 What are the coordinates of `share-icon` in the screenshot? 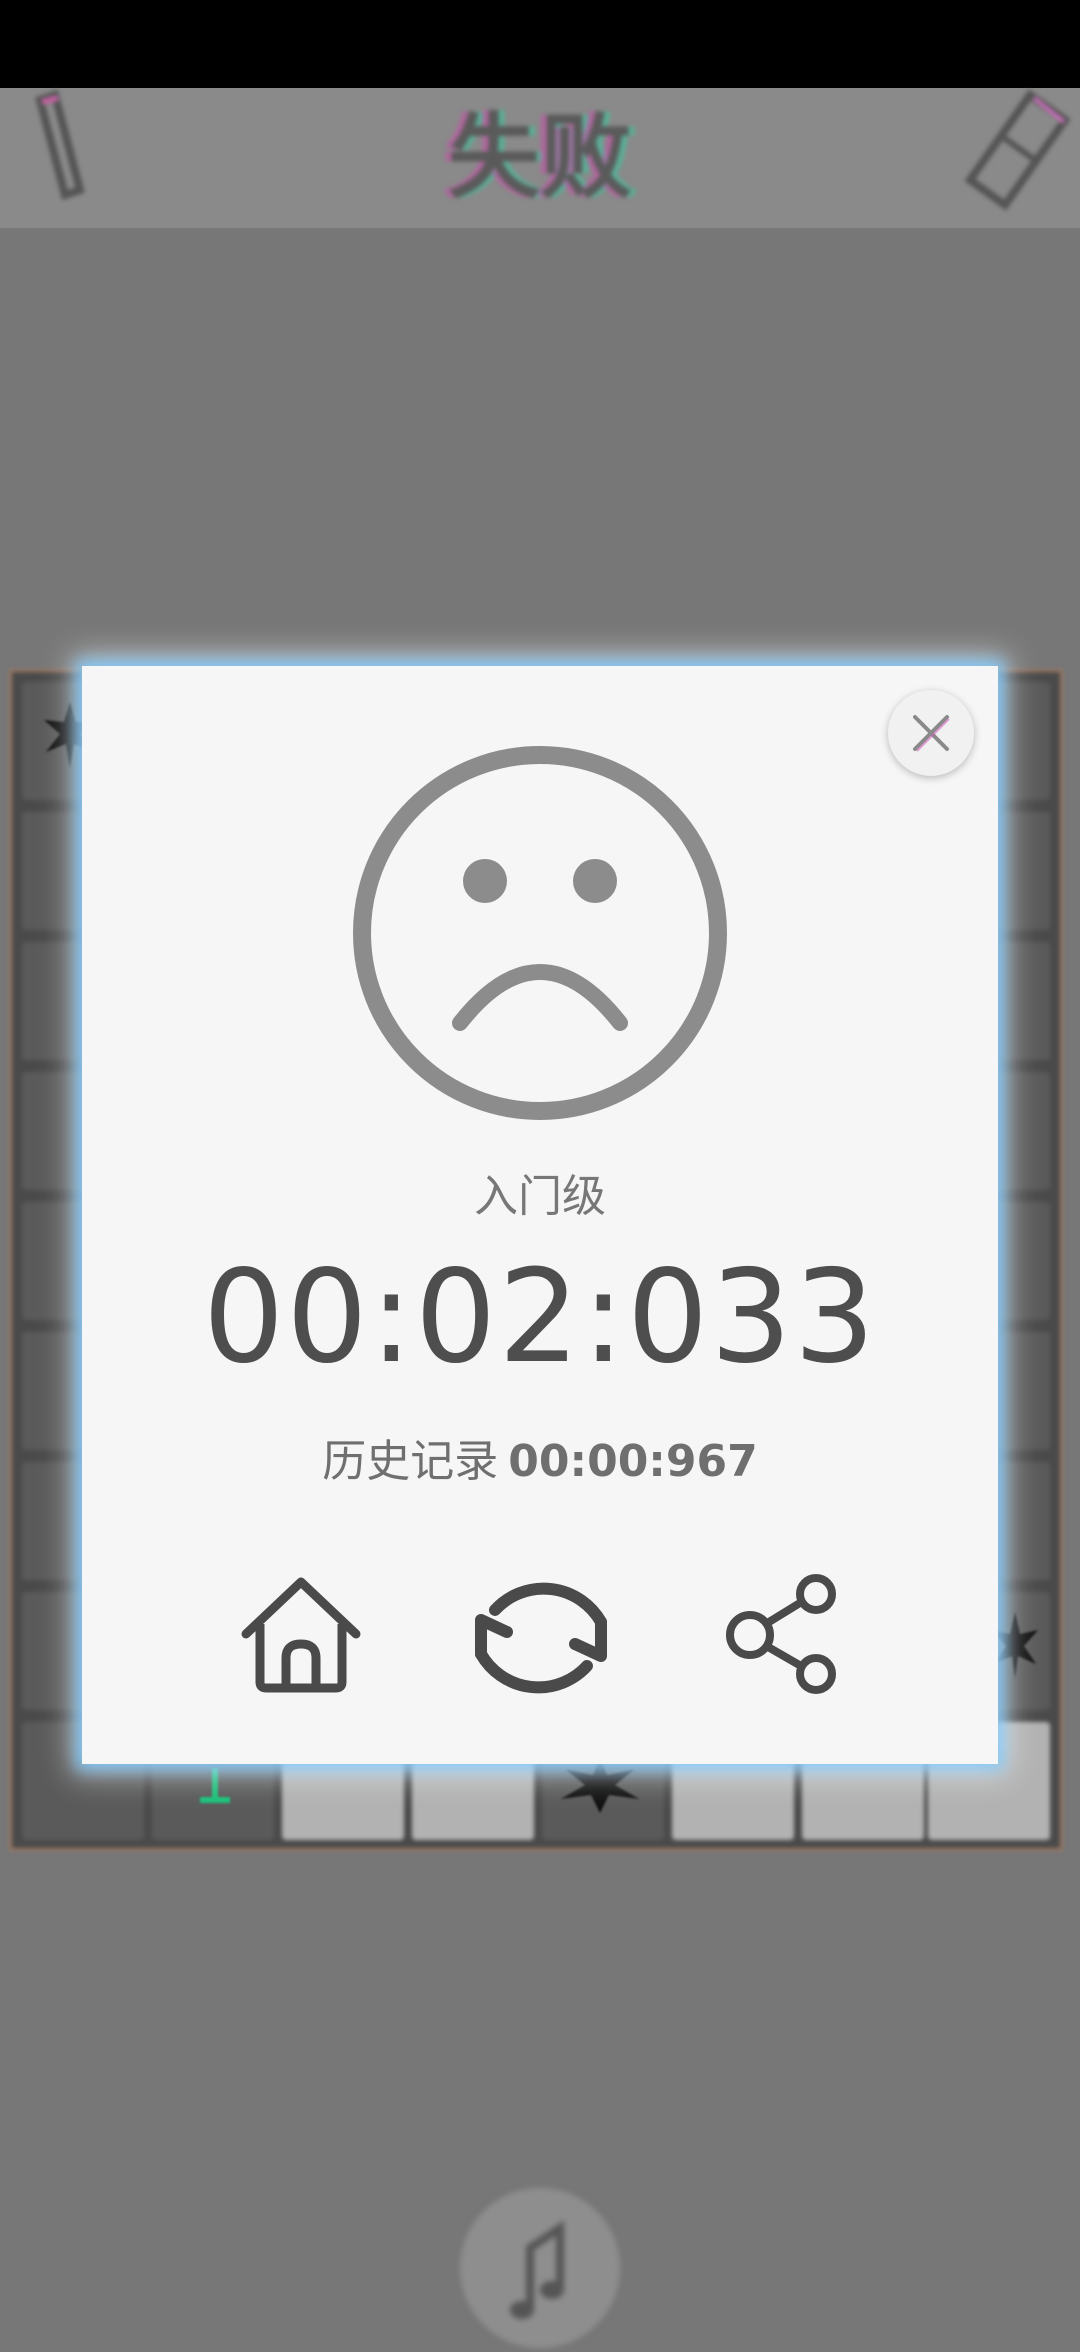 It's located at (781, 1634).